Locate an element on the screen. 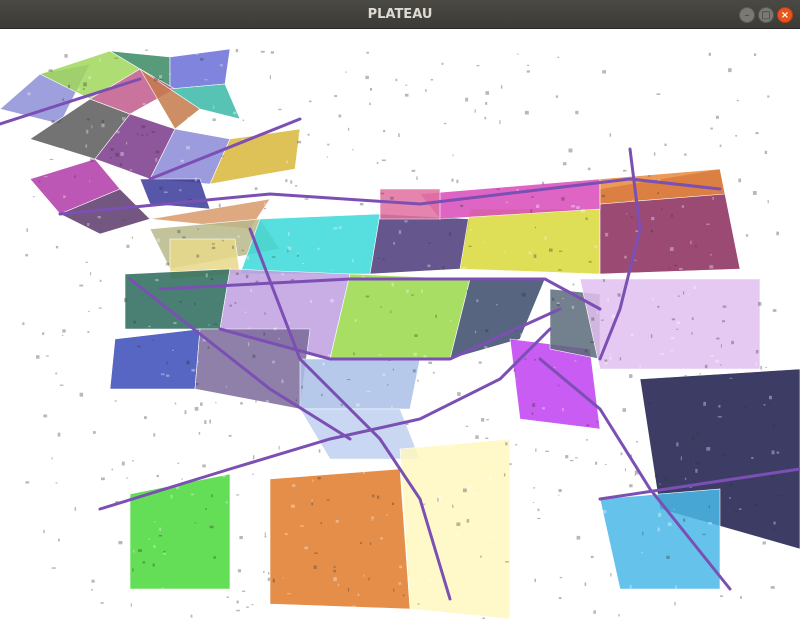 The width and height of the screenshot is (800, 630). close-icon: × is located at coordinates (785, 15).